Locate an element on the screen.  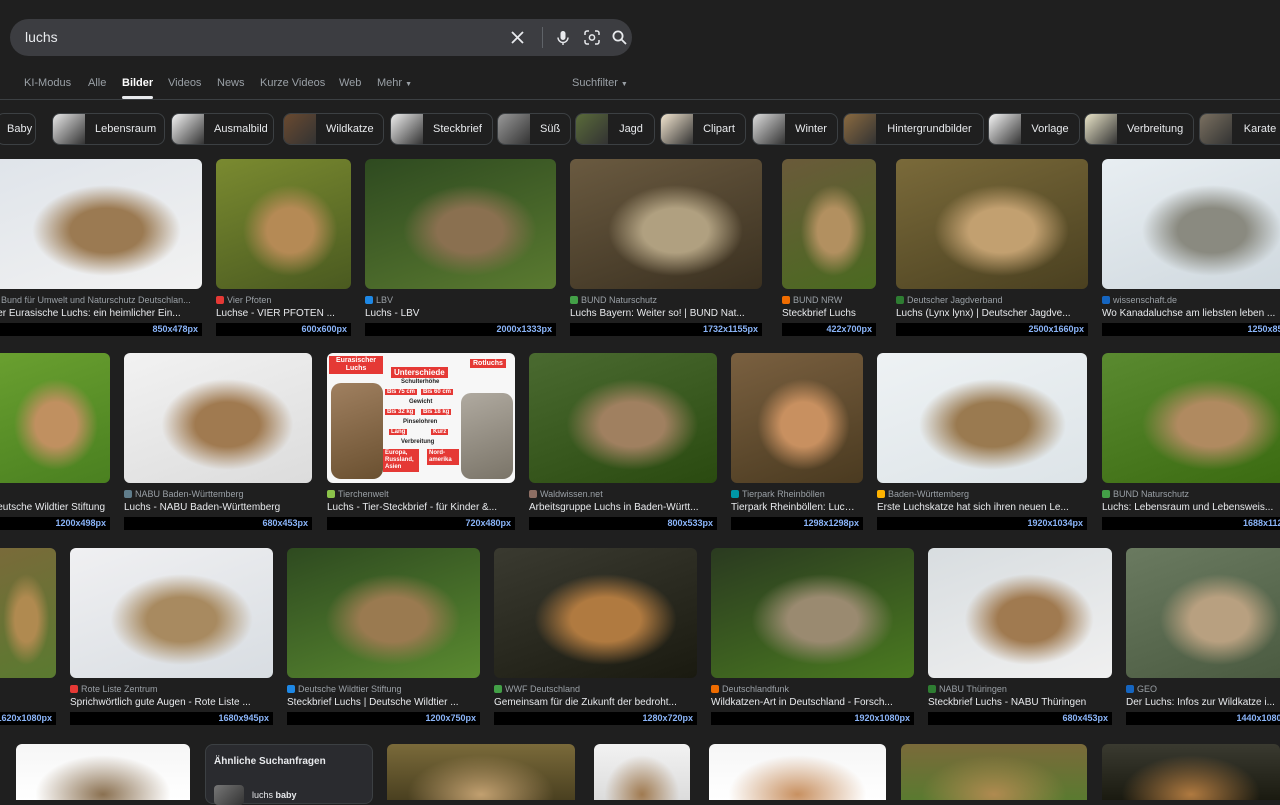
result-title: Luchs - NABU Baden-Württemberg is located at coordinates (216, 507).